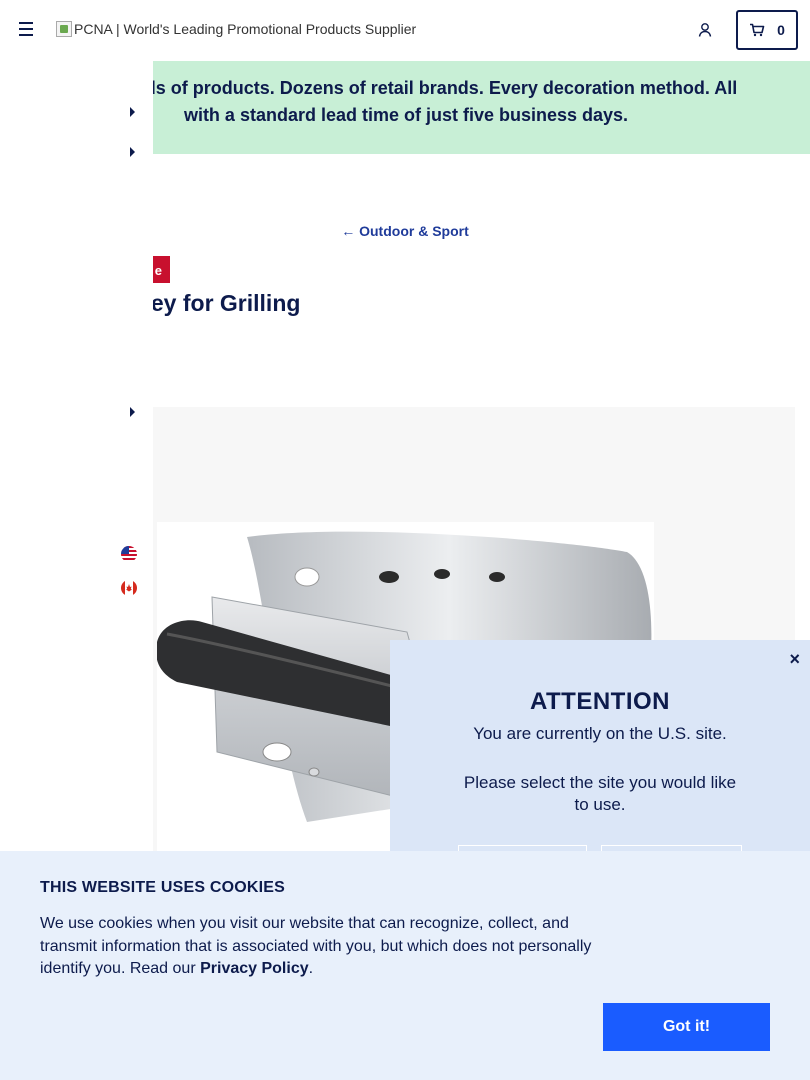 The height and width of the screenshot is (1080, 810). Describe the element at coordinates (311, 968) in the screenshot. I see `cookie-body-period: .` at that location.